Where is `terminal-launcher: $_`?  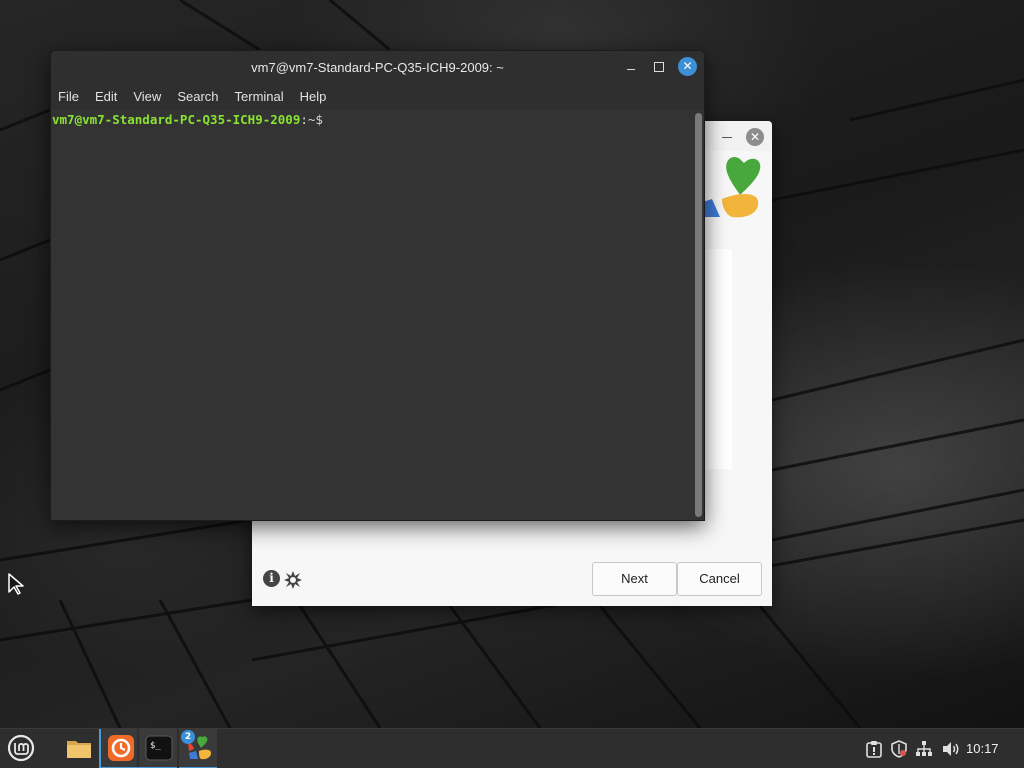 terminal-launcher: $_ is located at coordinates (158, 748).